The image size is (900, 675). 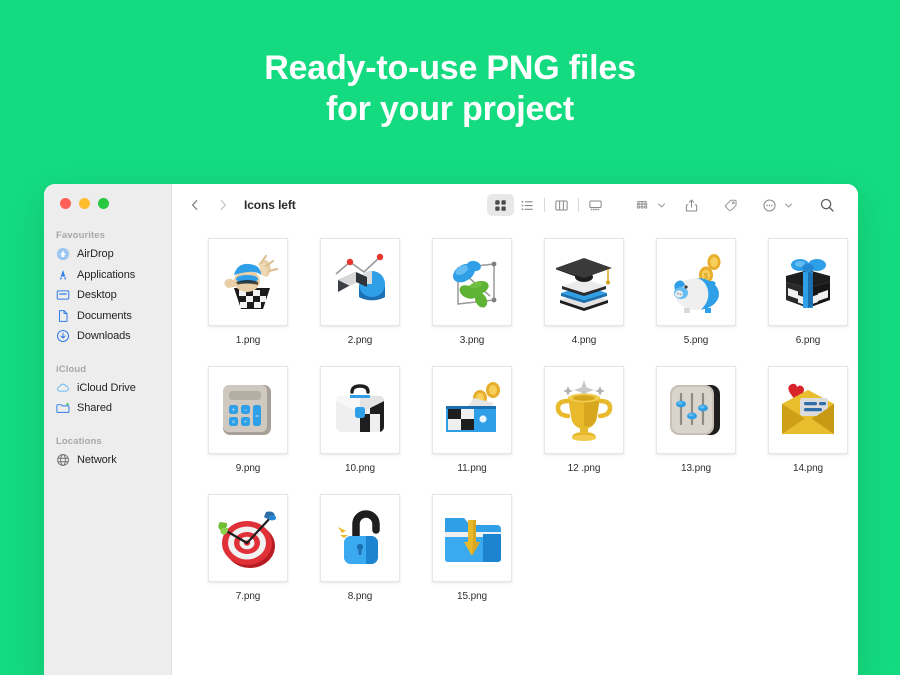 I want to click on target-arrows-icon, so click(x=247, y=539).